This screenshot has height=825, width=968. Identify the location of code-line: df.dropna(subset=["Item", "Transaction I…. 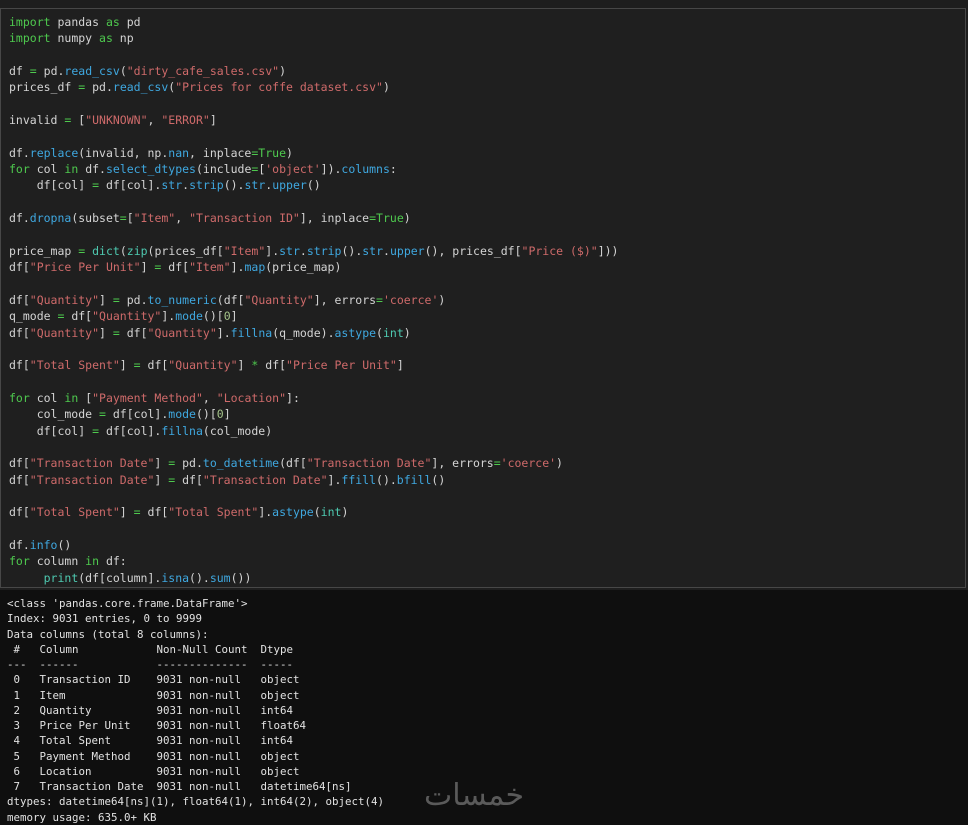
(313, 218).